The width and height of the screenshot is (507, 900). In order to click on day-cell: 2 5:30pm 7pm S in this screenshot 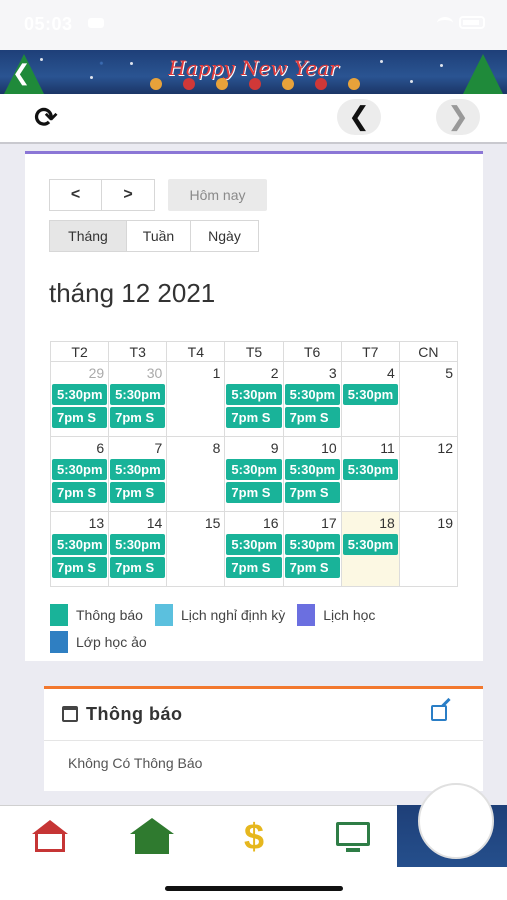, I will do `click(254, 399)`.